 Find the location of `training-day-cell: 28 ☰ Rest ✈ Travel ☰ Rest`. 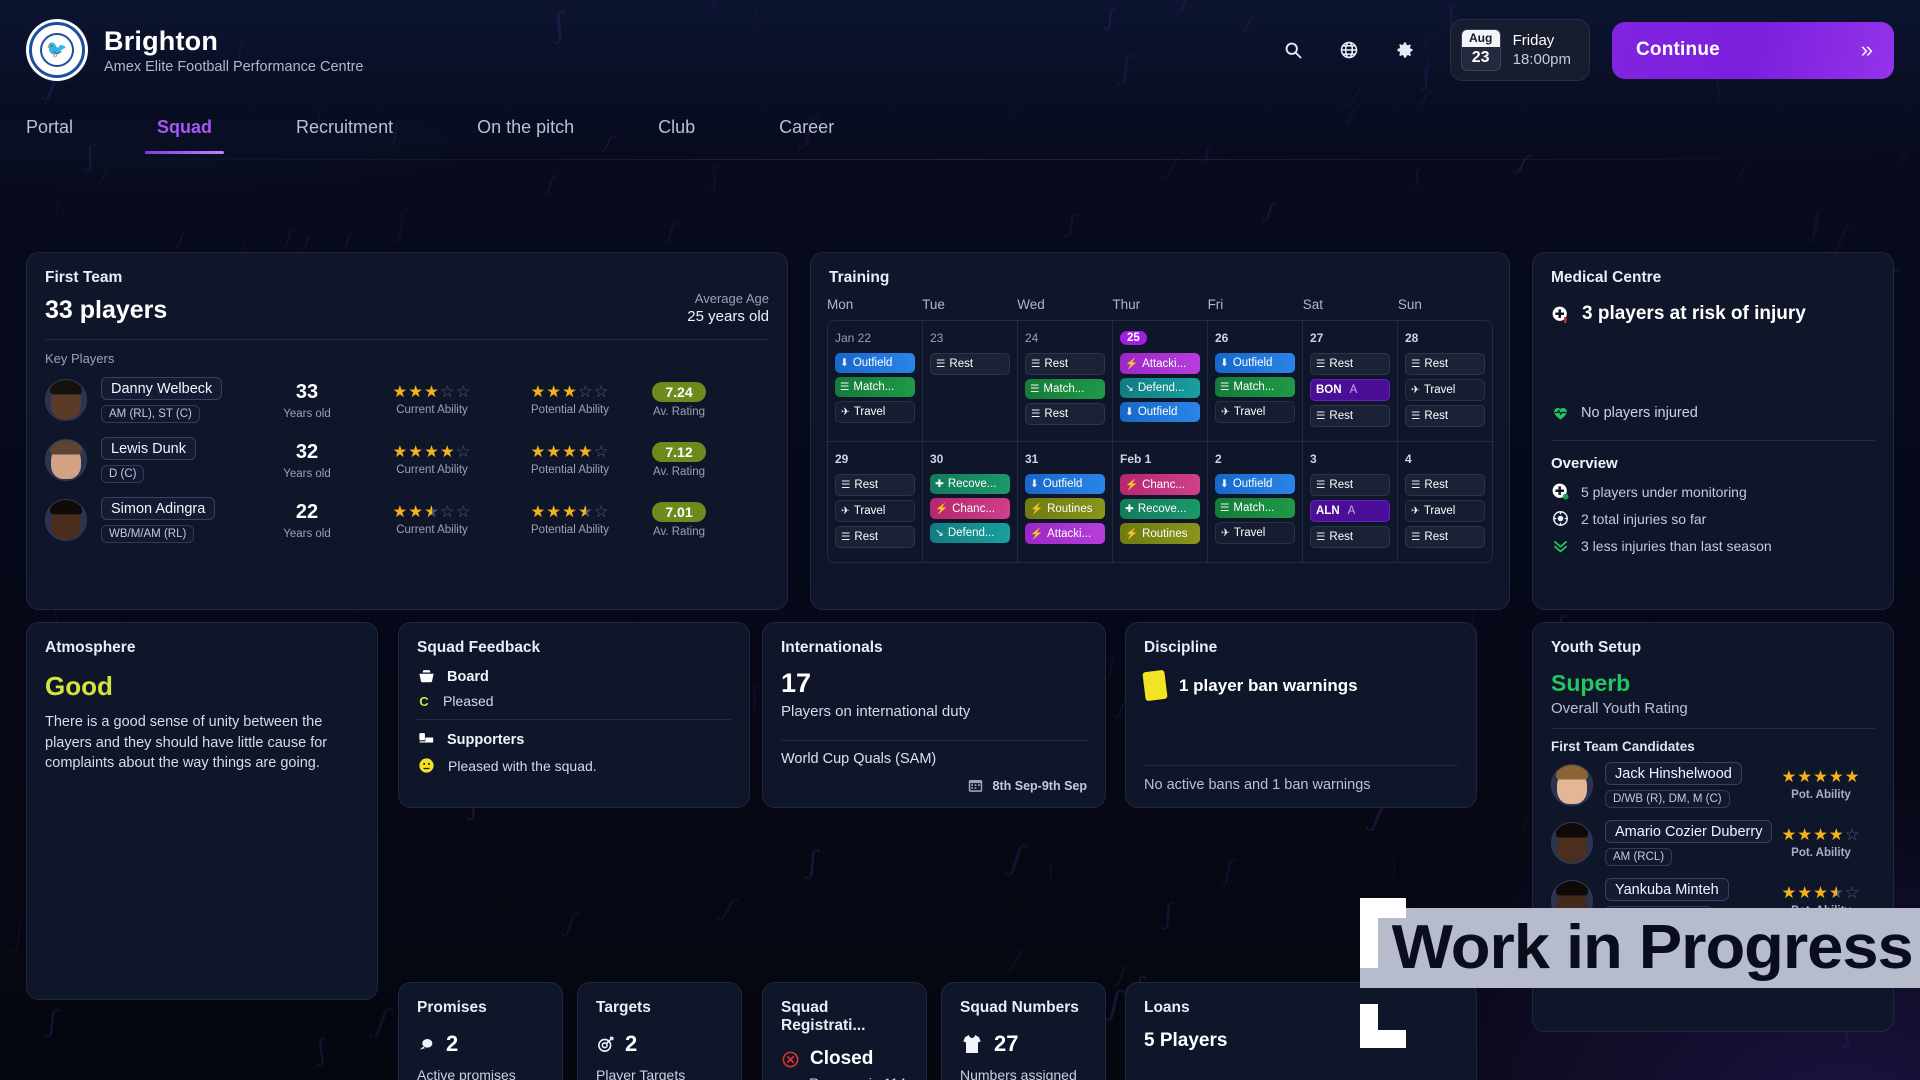

training-day-cell: 28 ☰ Rest ✈ Travel ☰ Rest is located at coordinates (1444, 381).